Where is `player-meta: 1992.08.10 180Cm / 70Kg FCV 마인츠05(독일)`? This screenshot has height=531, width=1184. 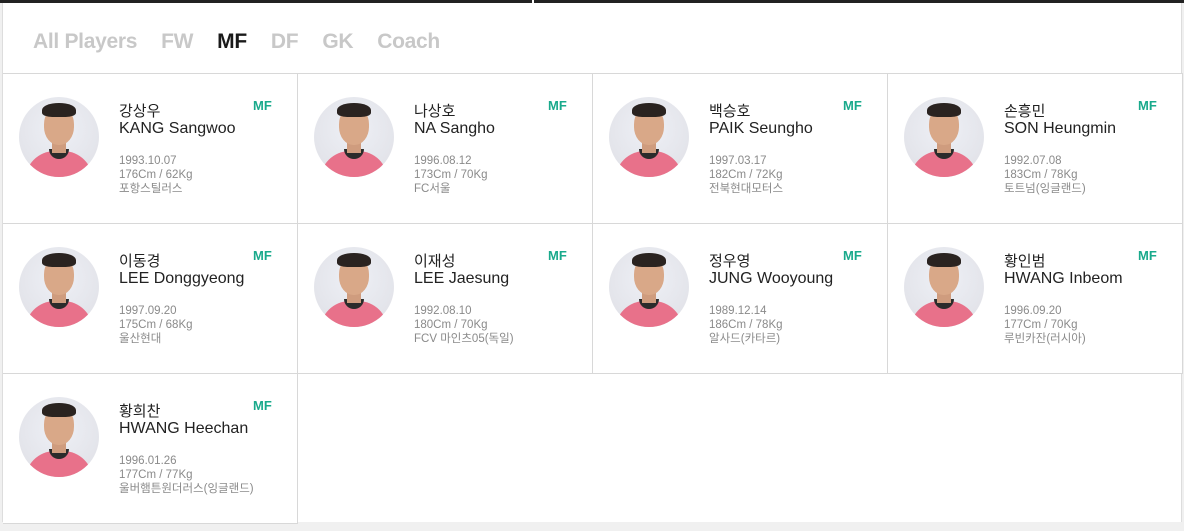 player-meta: 1992.08.10 180Cm / 70Kg FCV 마인츠05(독일) is located at coordinates (464, 325).